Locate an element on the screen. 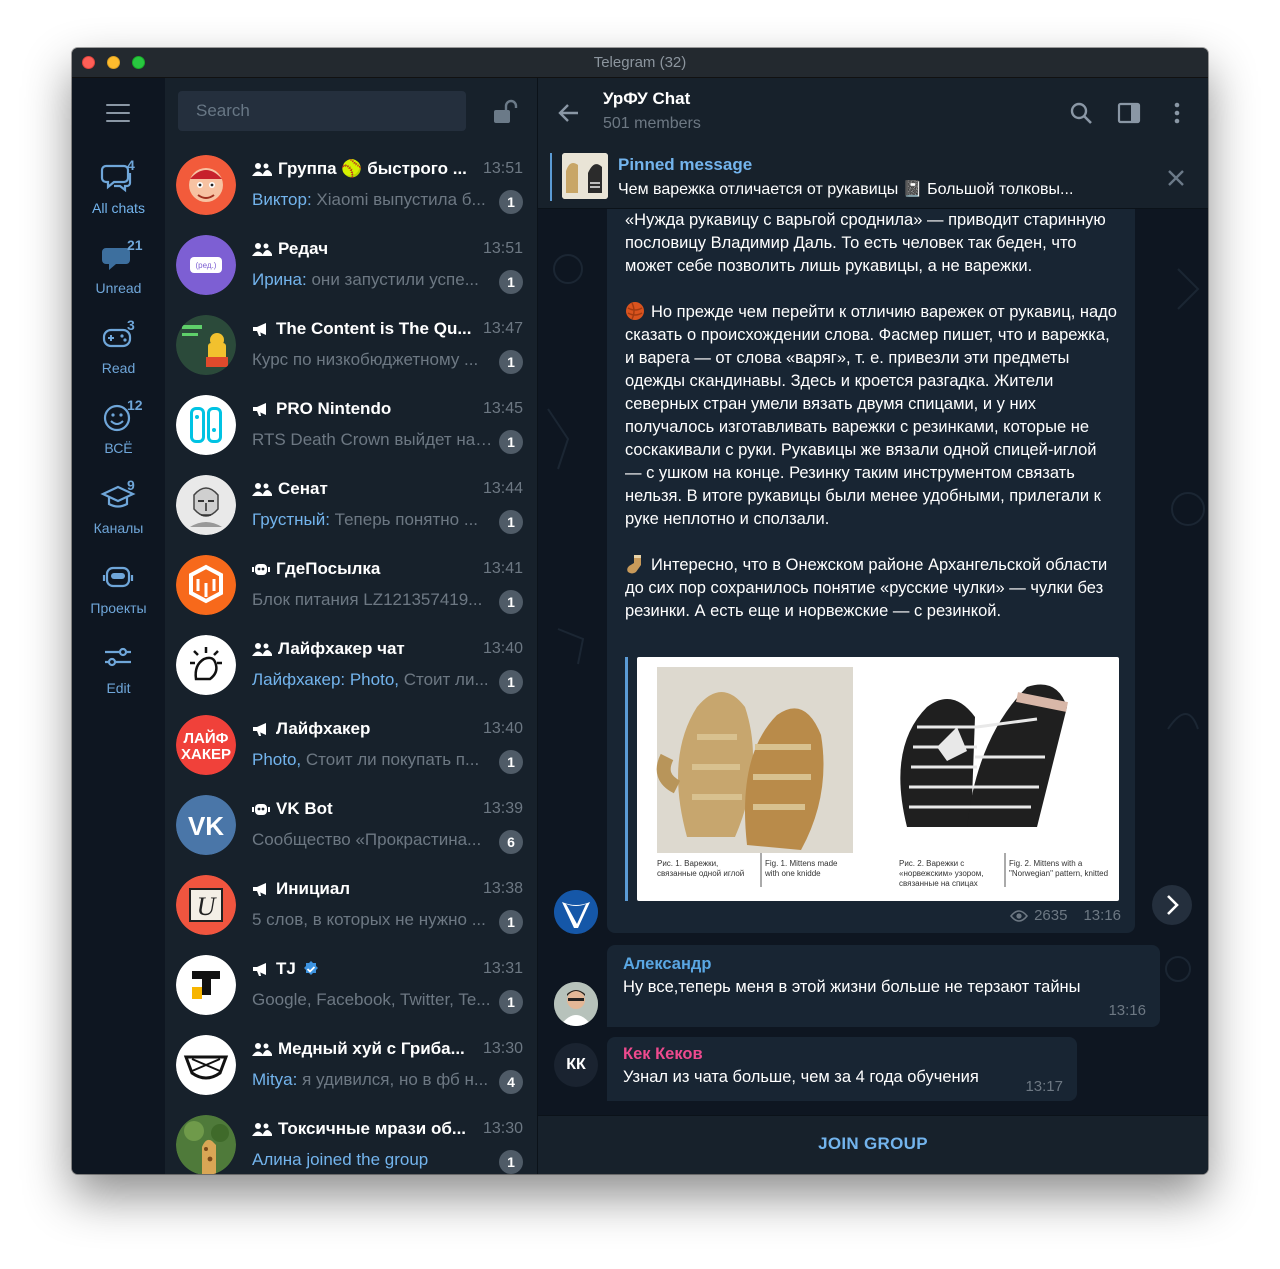  chat-avatar: U is located at coordinates (206, 905).